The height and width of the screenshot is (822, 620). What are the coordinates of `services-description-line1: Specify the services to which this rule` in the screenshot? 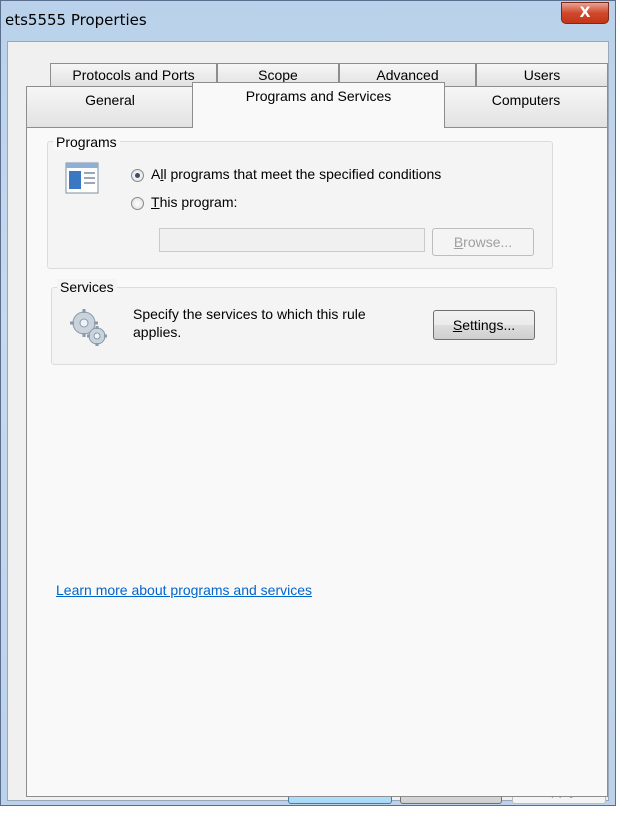 It's located at (249, 314).